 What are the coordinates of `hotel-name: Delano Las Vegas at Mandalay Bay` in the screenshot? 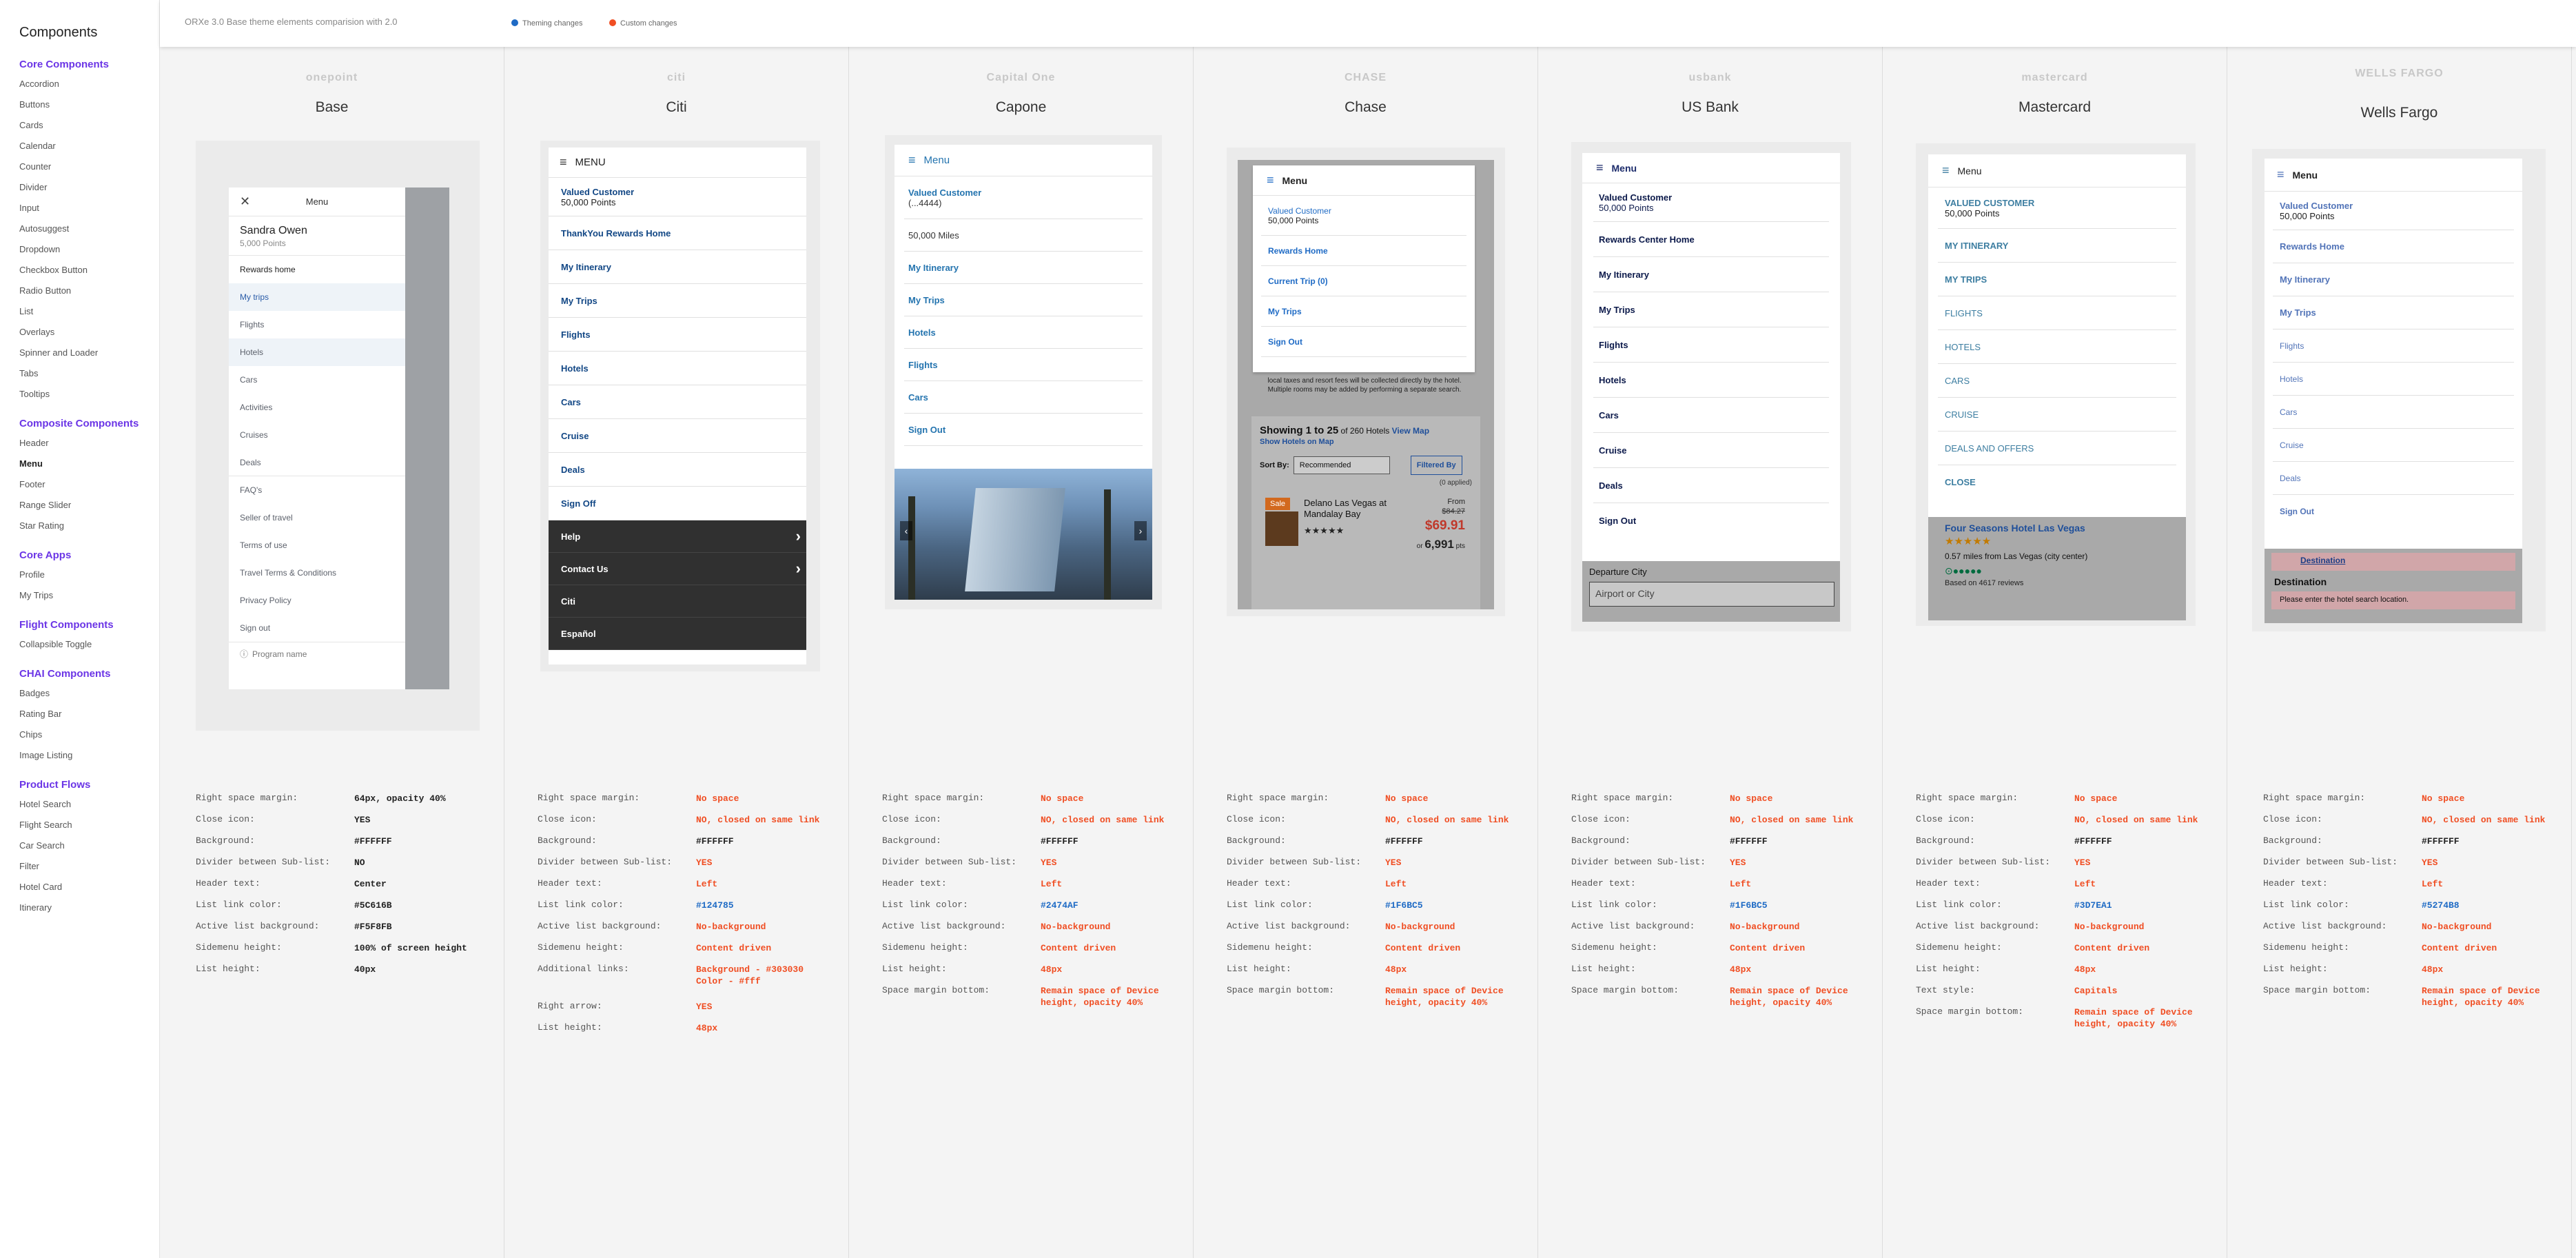 It's located at (1348, 509).